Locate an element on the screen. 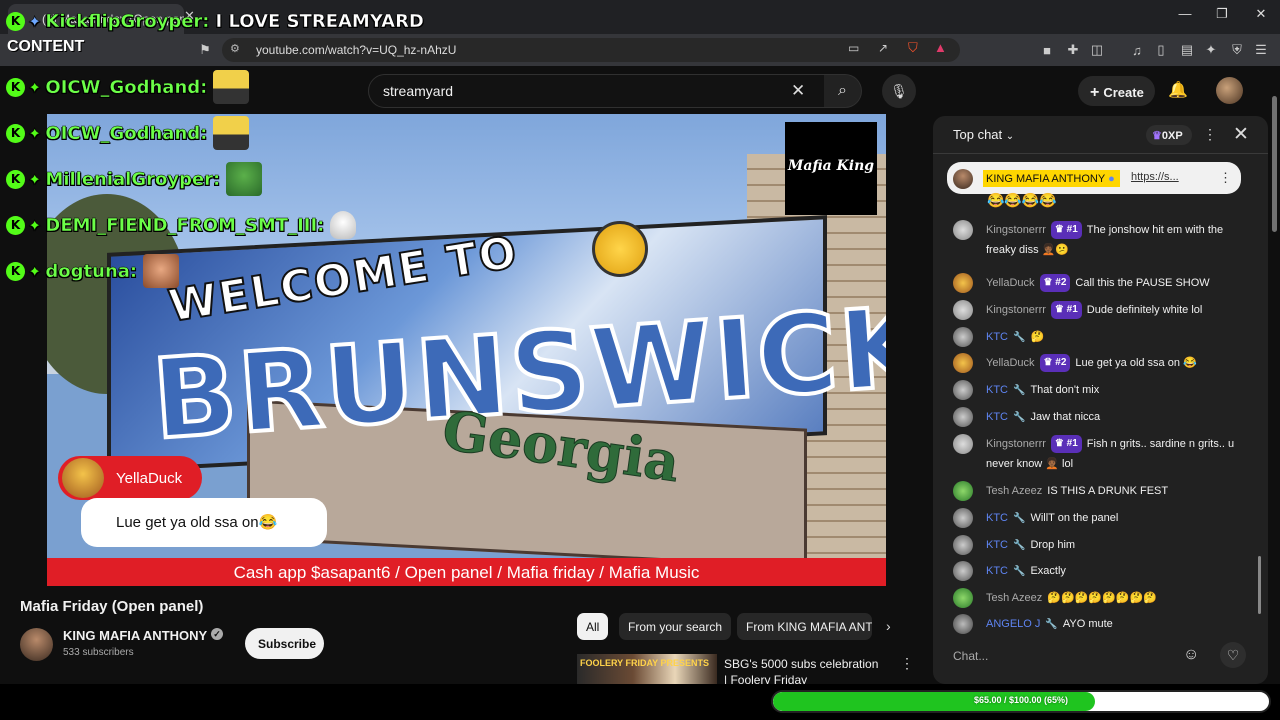 The width and height of the screenshot is (1280, 720). chat-message: ANGELO J 🔧 AYO mute is located at coordinates (1101, 624).